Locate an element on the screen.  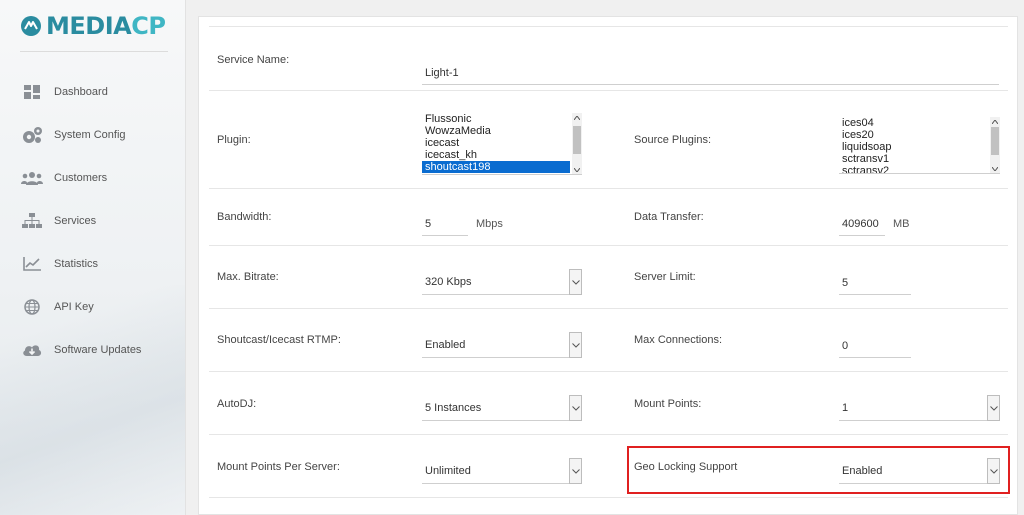
dashboard-icon is located at coordinates (32, 92).